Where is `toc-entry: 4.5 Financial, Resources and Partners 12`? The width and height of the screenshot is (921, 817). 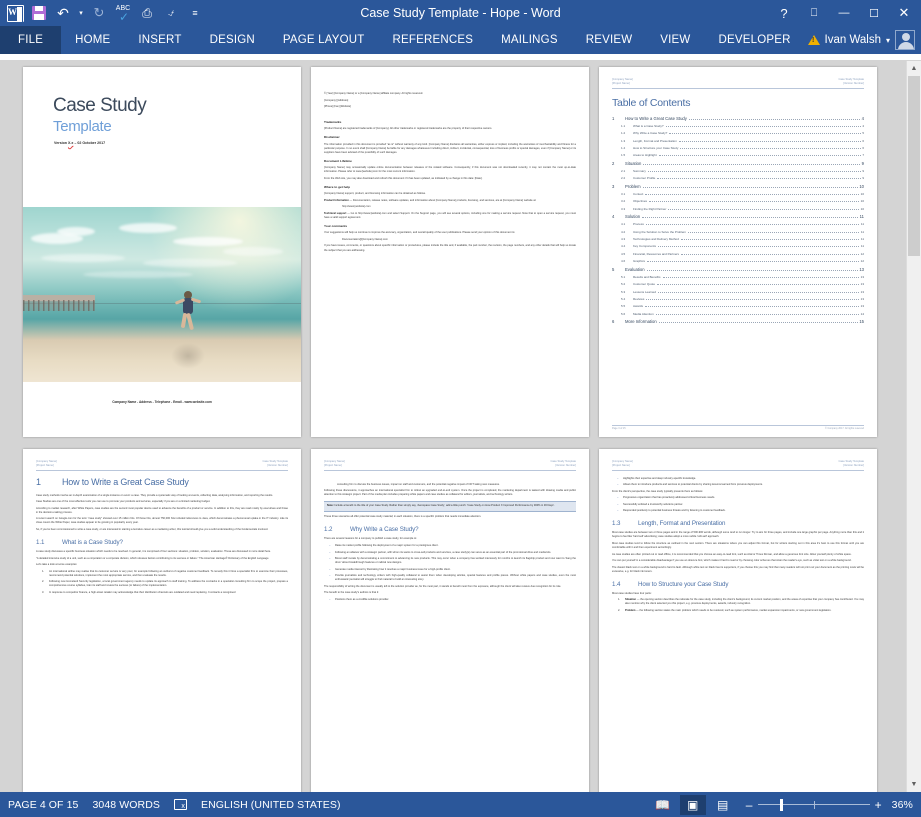
toc-entry: 4.5 Financial, Resources and Partners 12 is located at coordinates (738, 254).